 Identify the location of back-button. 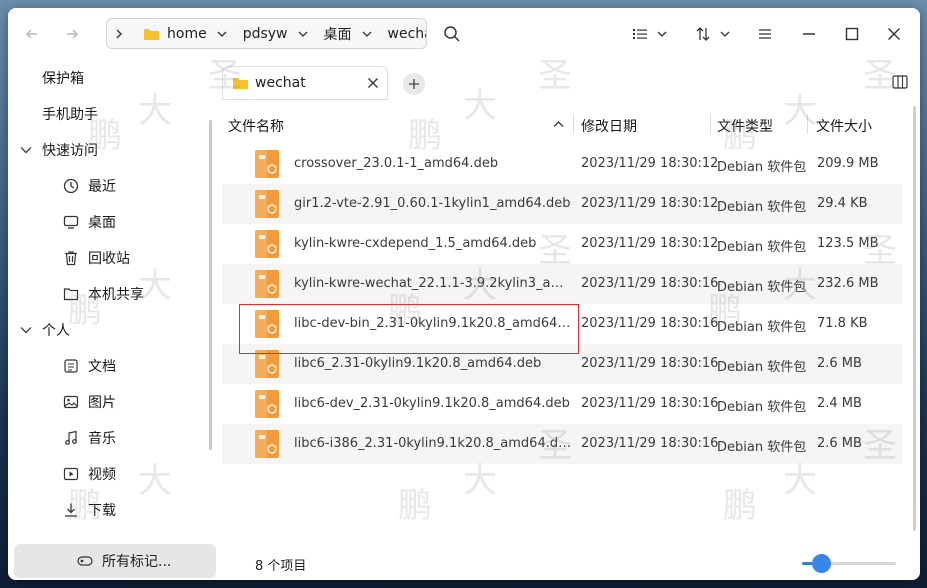
(32, 34).